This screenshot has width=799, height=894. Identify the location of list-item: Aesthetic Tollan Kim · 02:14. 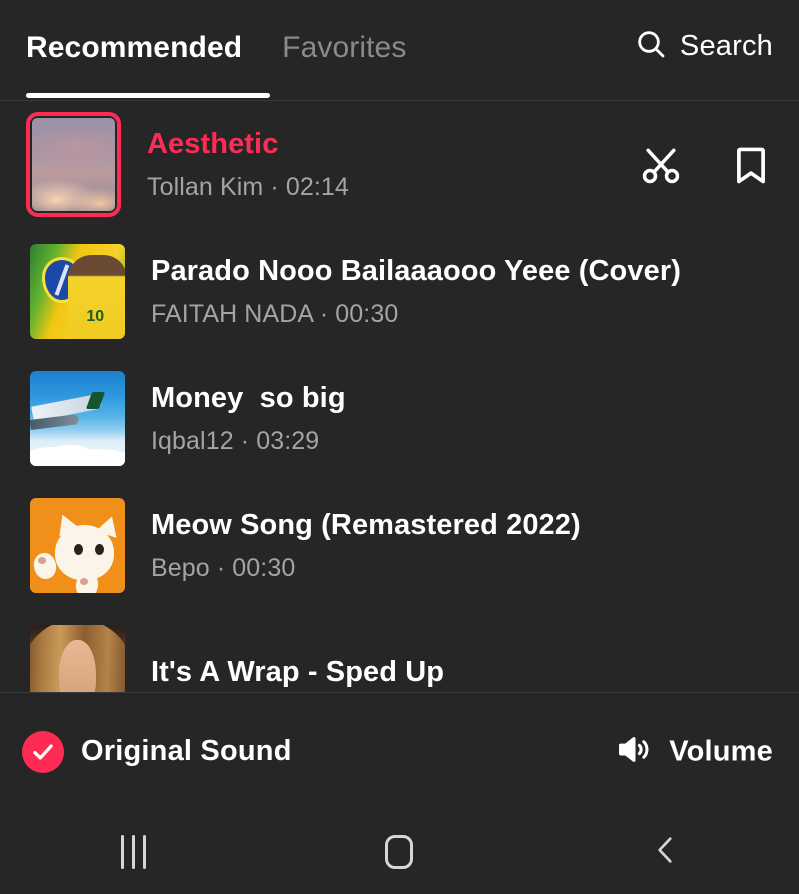
(399, 164).